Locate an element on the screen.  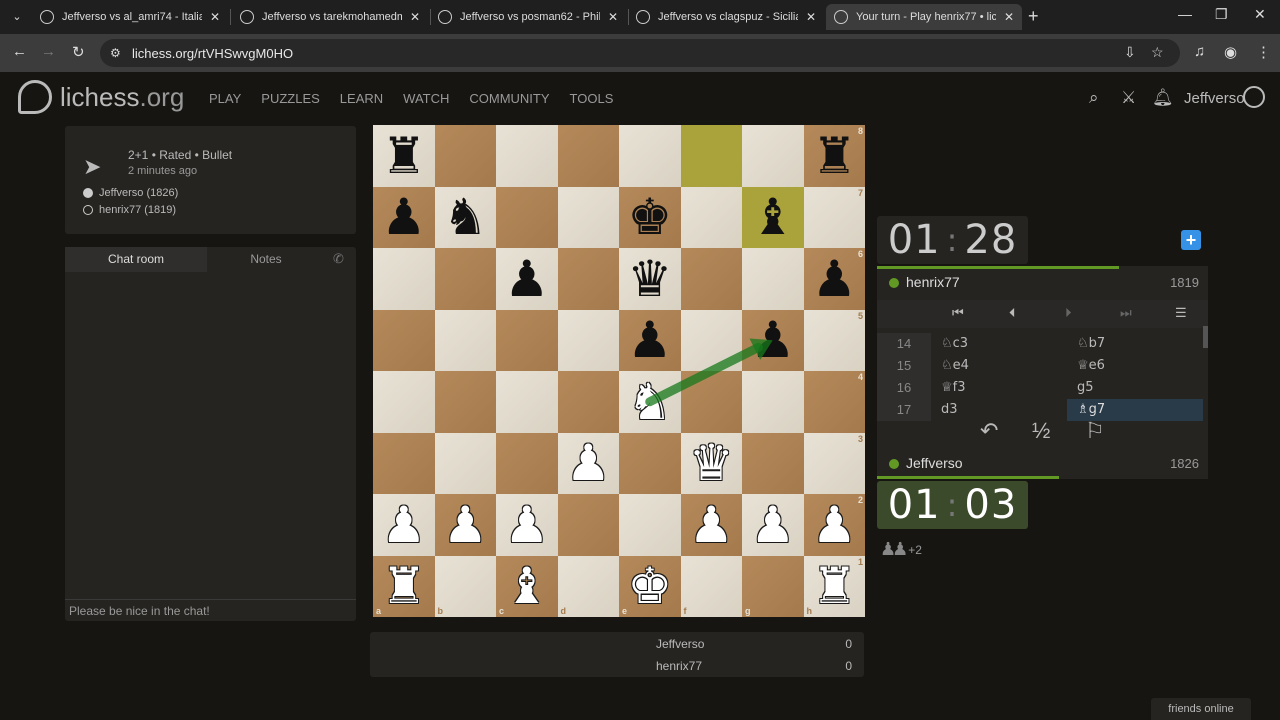
square-h7: 7 is located at coordinates (834, 217).